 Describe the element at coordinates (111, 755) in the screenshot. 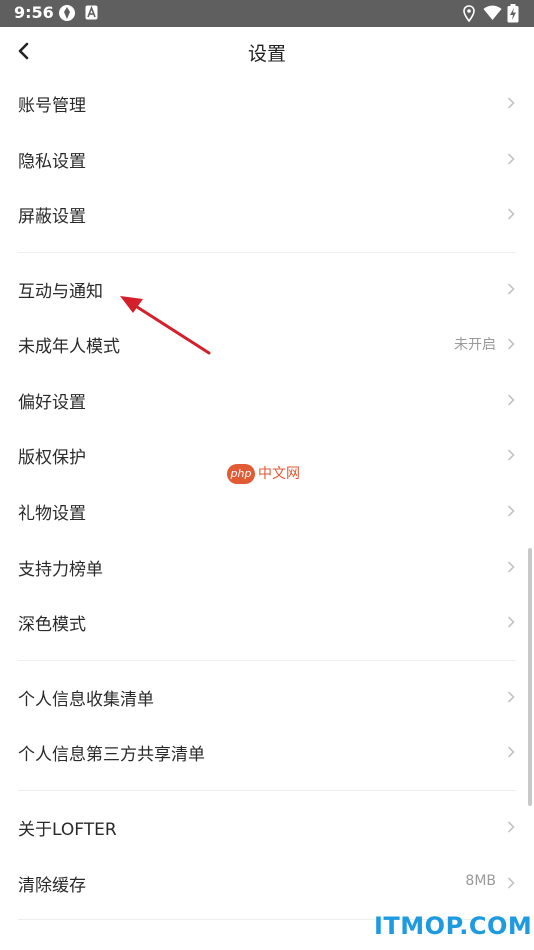

I see `settings-item-label: 个人信息第三方共享清单` at that location.